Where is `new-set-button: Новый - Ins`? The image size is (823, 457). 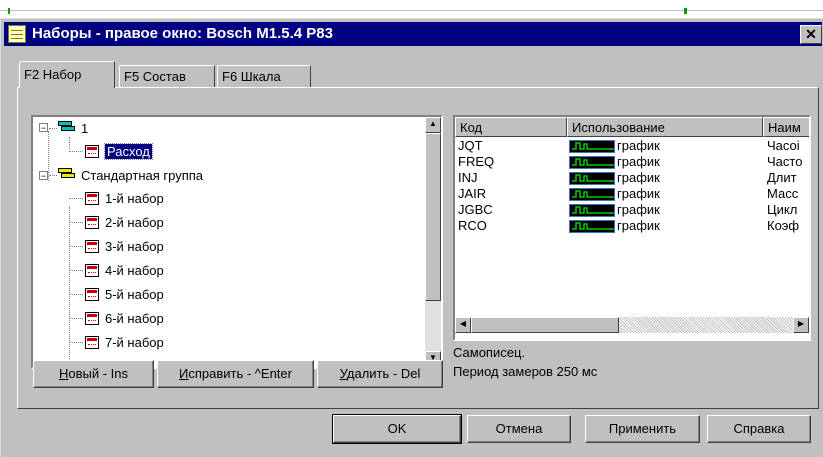 new-set-button: Новый - Ins is located at coordinates (93, 374).